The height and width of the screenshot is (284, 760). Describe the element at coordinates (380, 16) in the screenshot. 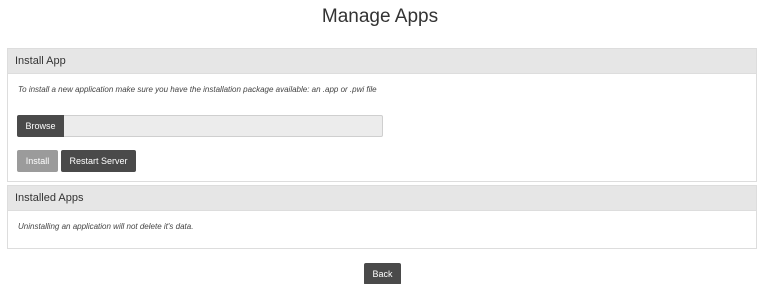

I see `page-title: Manage Apps` at that location.